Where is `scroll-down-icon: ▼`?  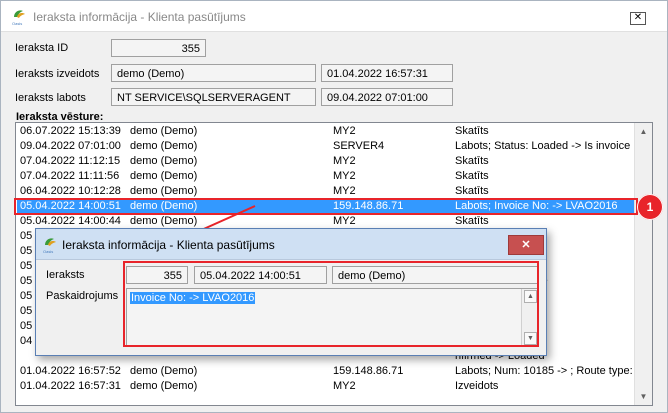 scroll-down-icon: ▼ is located at coordinates (643, 396).